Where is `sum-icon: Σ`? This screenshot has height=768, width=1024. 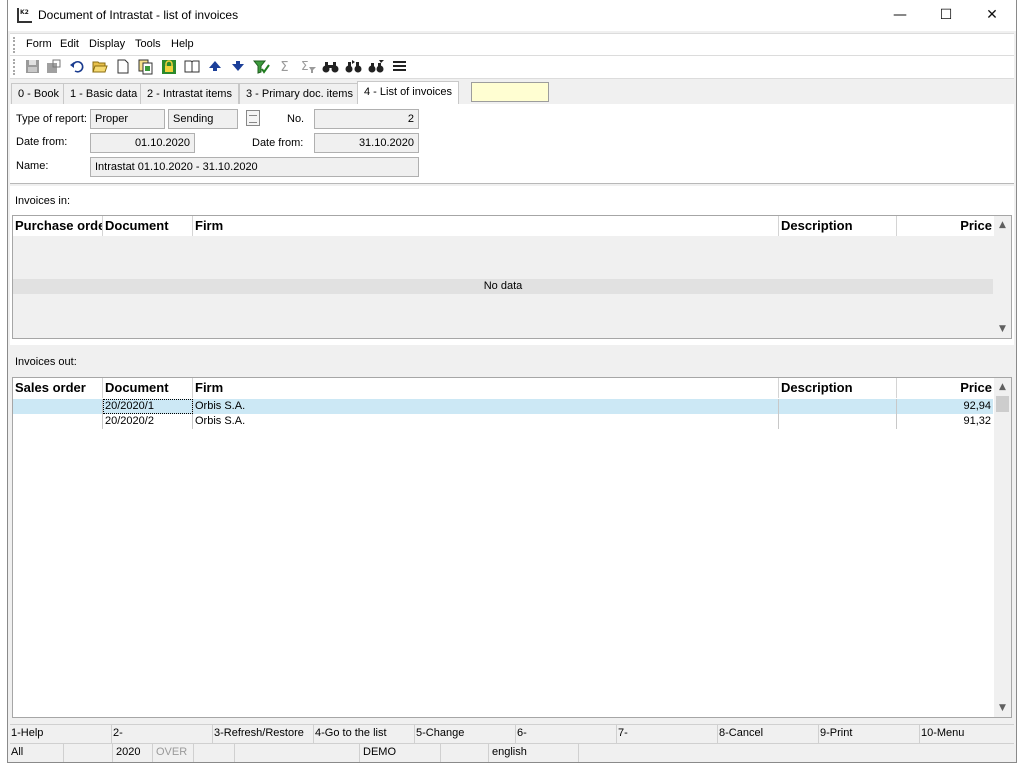
sum-icon: Σ is located at coordinates (284, 67).